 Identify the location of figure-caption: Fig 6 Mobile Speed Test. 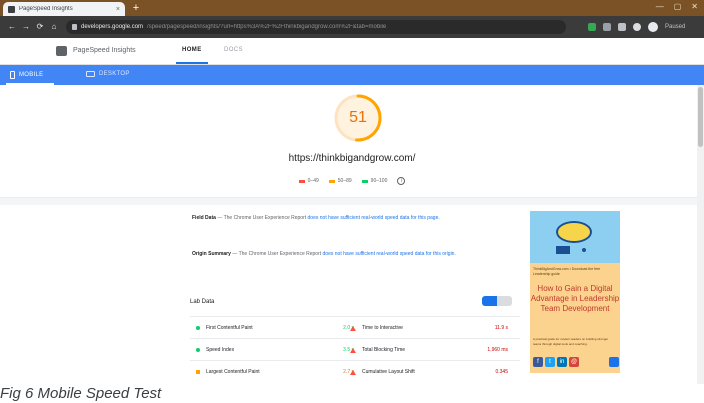
(352, 393).